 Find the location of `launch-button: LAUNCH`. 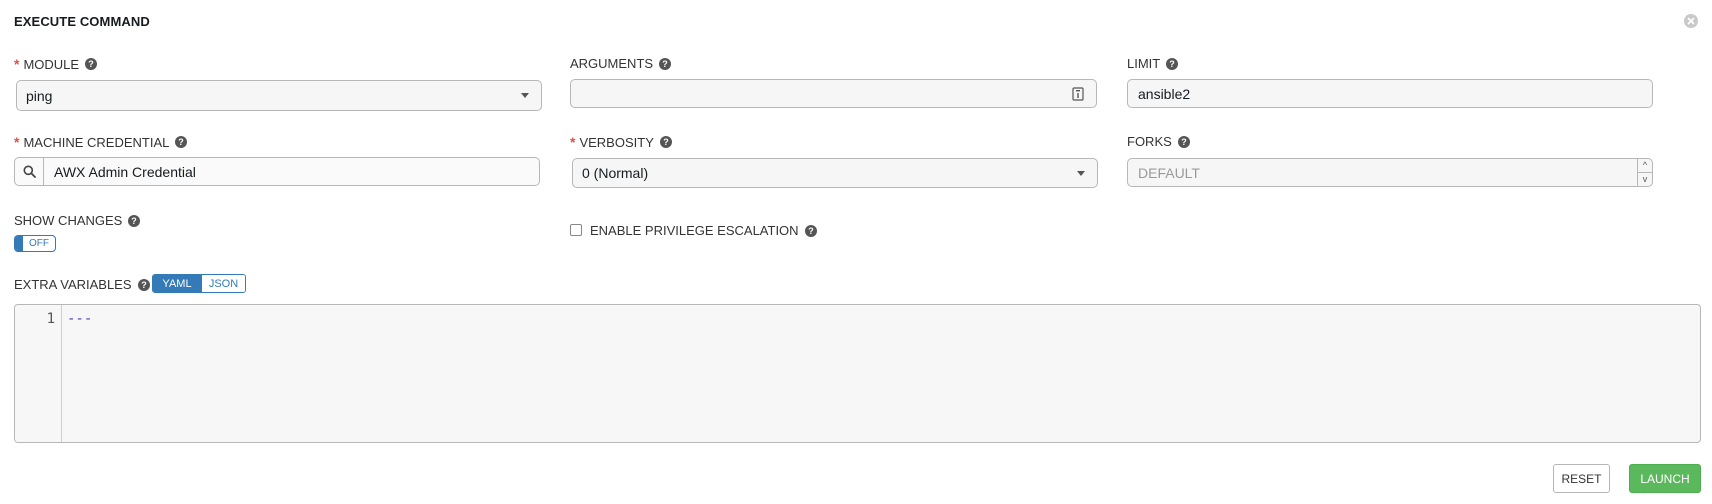

launch-button: LAUNCH is located at coordinates (1665, 478).